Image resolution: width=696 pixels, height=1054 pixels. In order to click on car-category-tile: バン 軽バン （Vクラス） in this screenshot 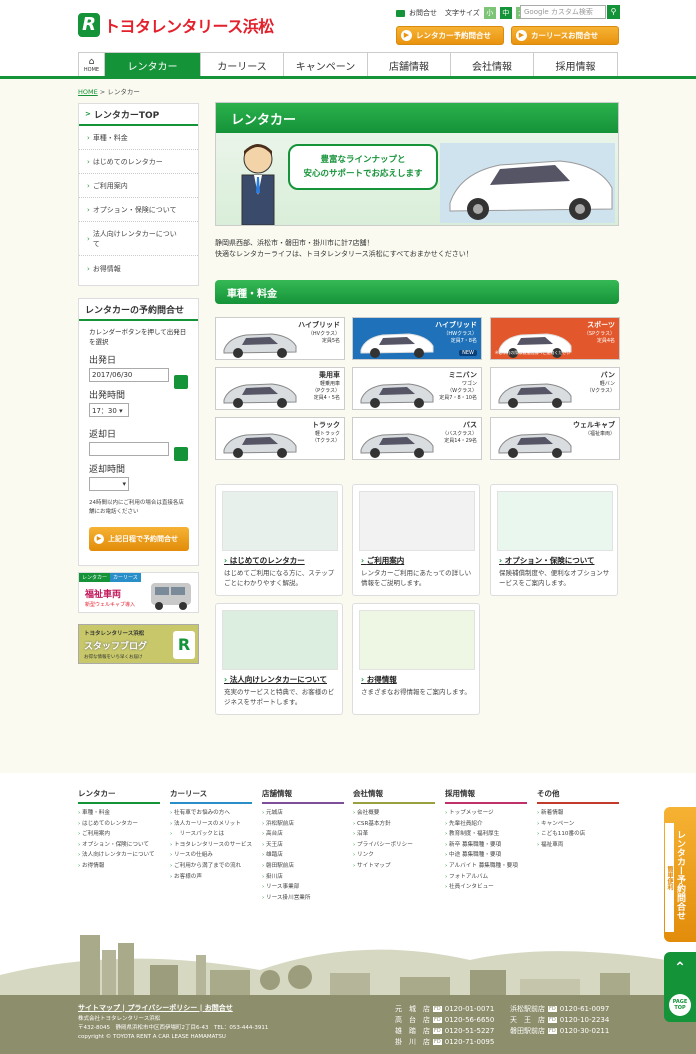, I will do `click(555, 388)`.